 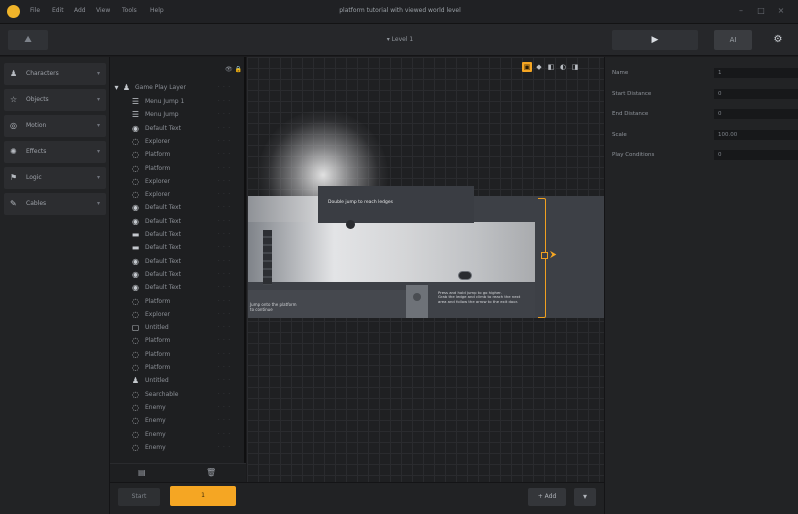 What do you see at coordinates (177, 328) in the screenshot?
I see `tree-item: ▢ Untitled · · ·` at bounding box center [177, 328].